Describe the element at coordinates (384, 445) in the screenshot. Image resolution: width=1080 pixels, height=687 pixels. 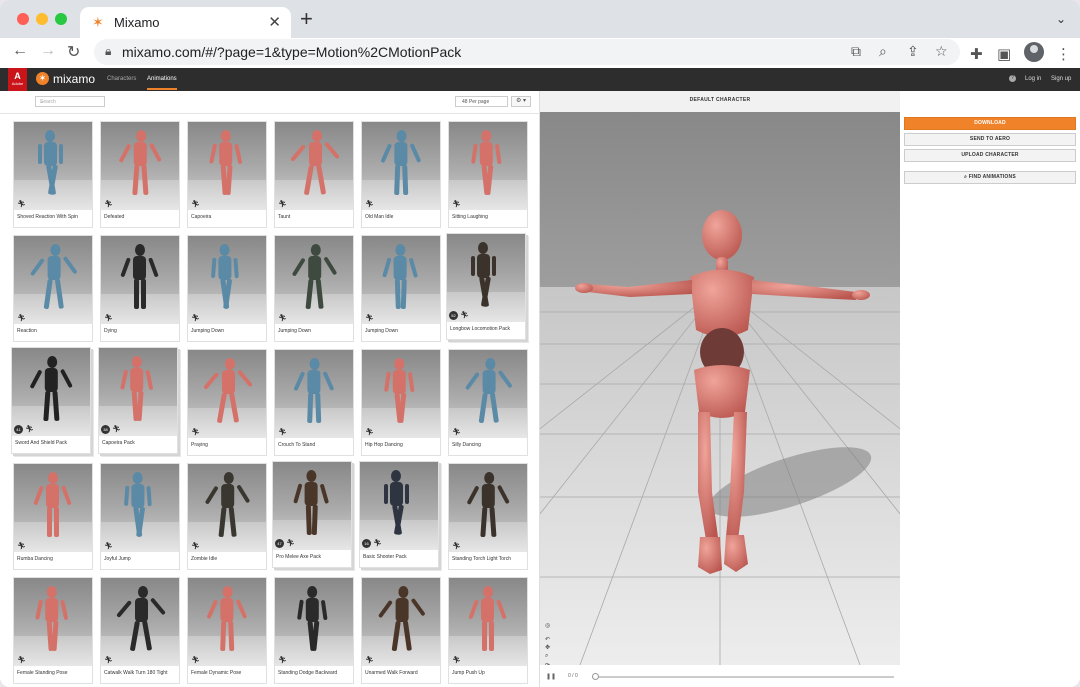
I see `animation-label: Hip Hop Dancing` at that location.